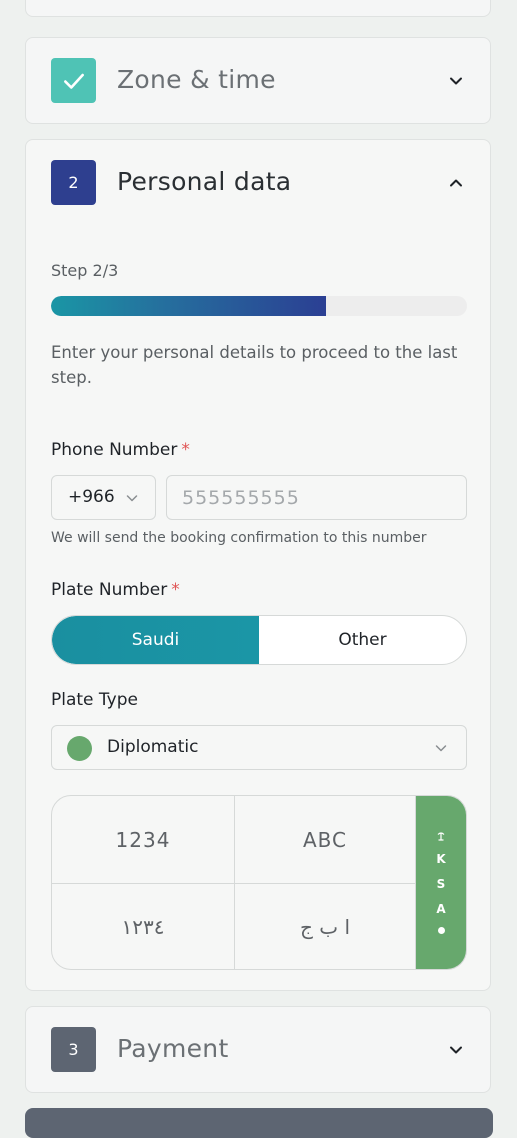  I want to click on plate-type-select: Diplomatic, so click(259, 747).